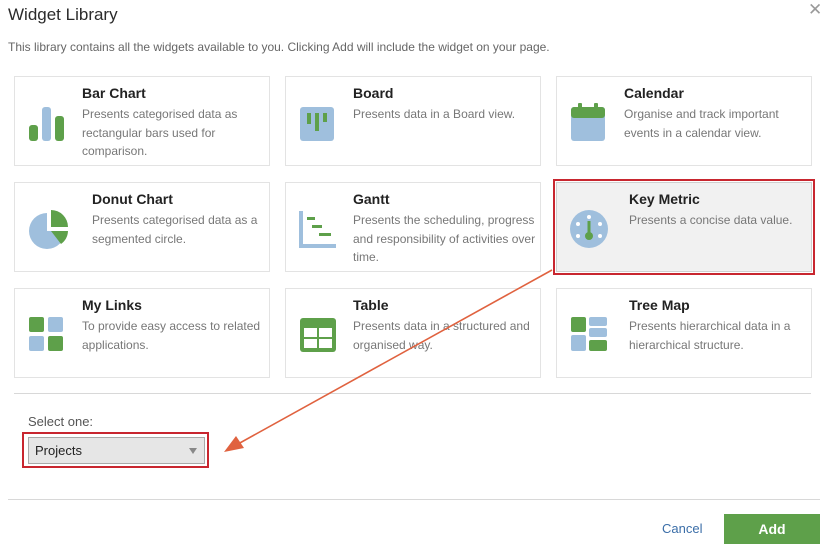 The height and width of the screenshot is (548, 823). I want to click on widget-name: Bar Chart, so click(114, 93).